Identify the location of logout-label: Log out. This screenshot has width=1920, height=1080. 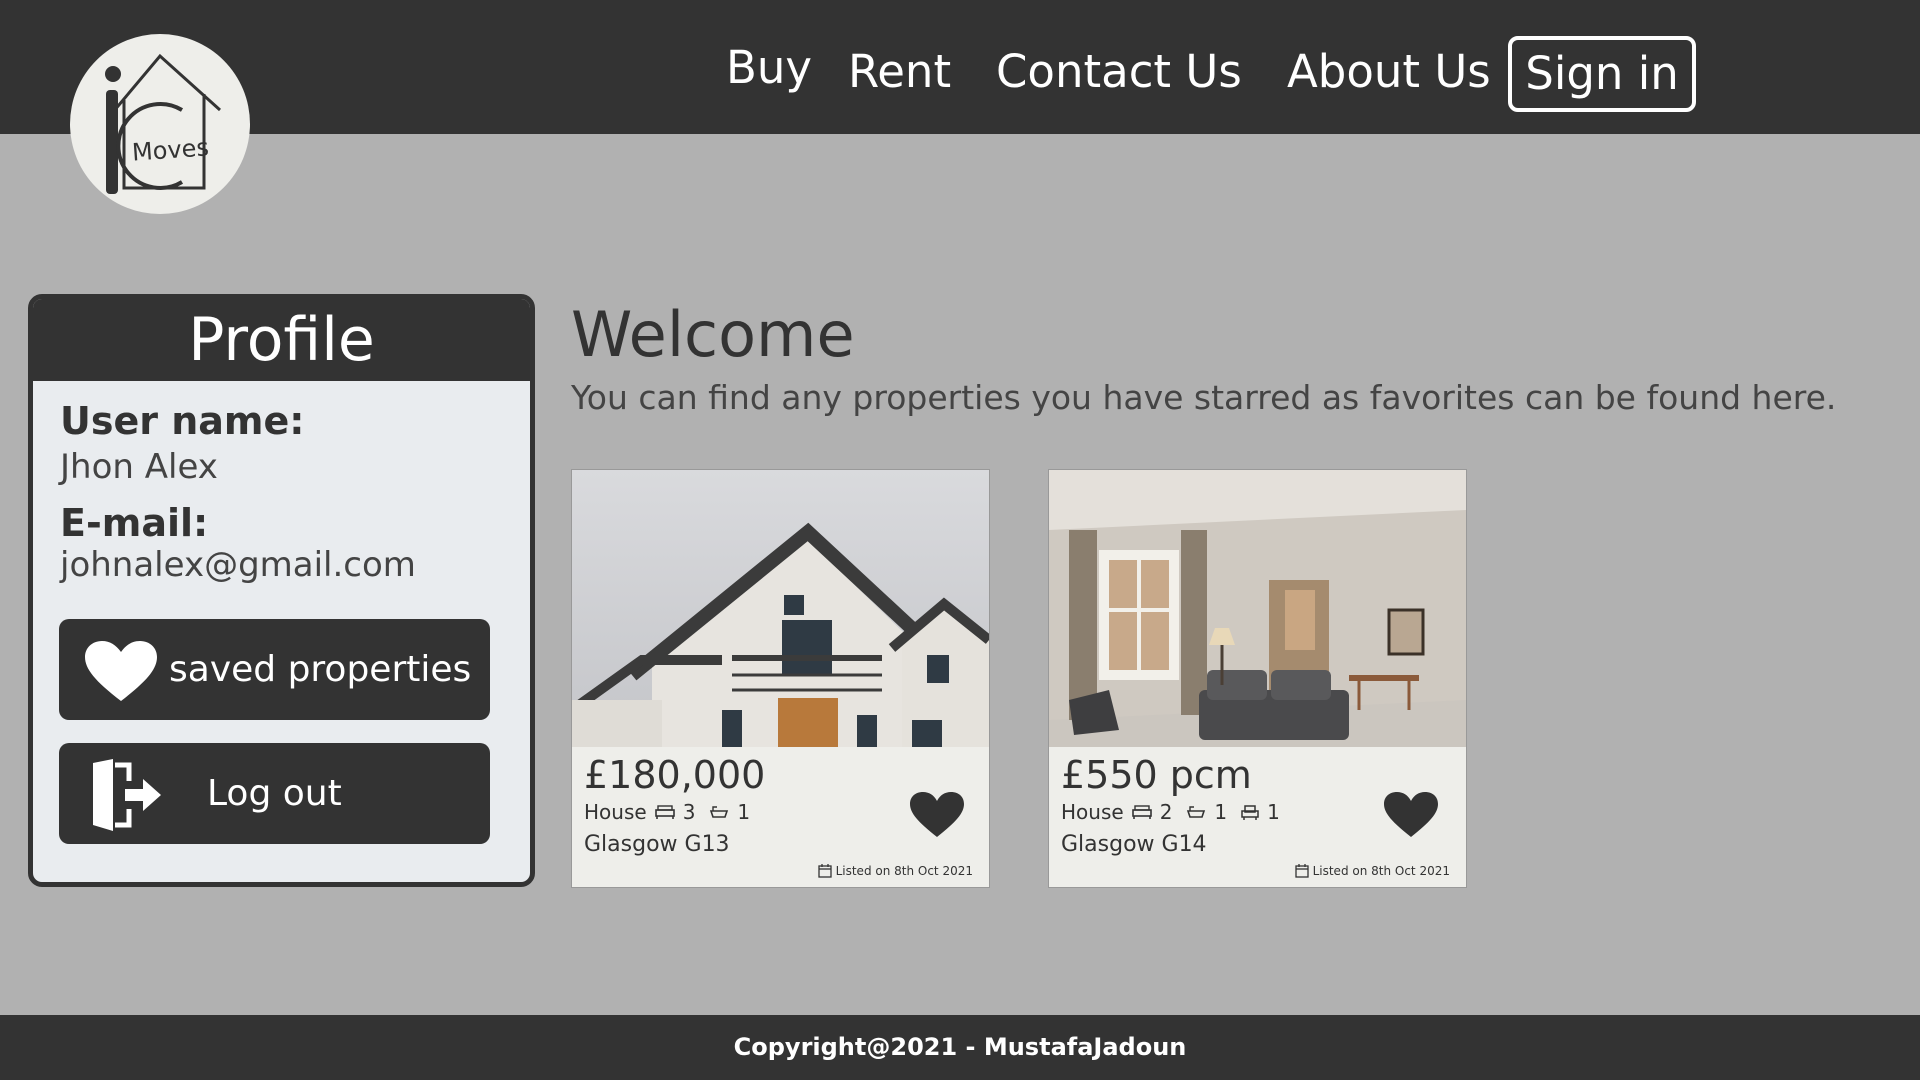
(274, 793).